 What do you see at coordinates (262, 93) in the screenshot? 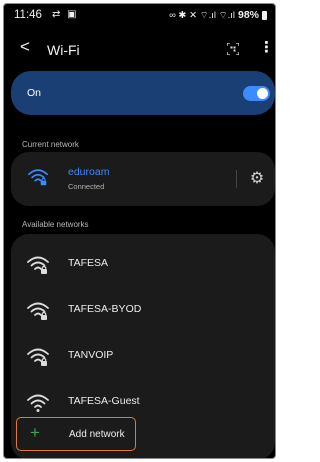
I see `toggle-knob` at bounding box center [262, 93].